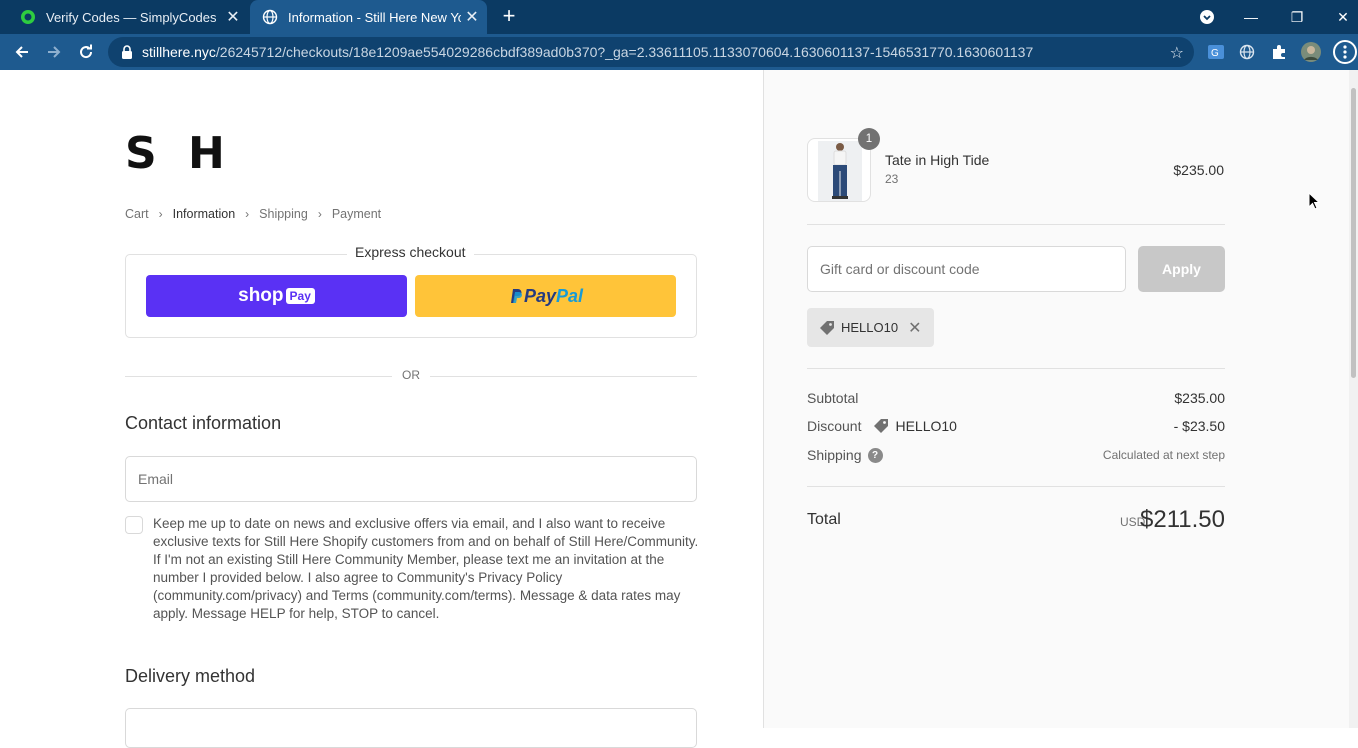  Describe the element at coordinates (283, 214) in the screenshot. I see `breadcrumb-shipping: Shipping` at that location.